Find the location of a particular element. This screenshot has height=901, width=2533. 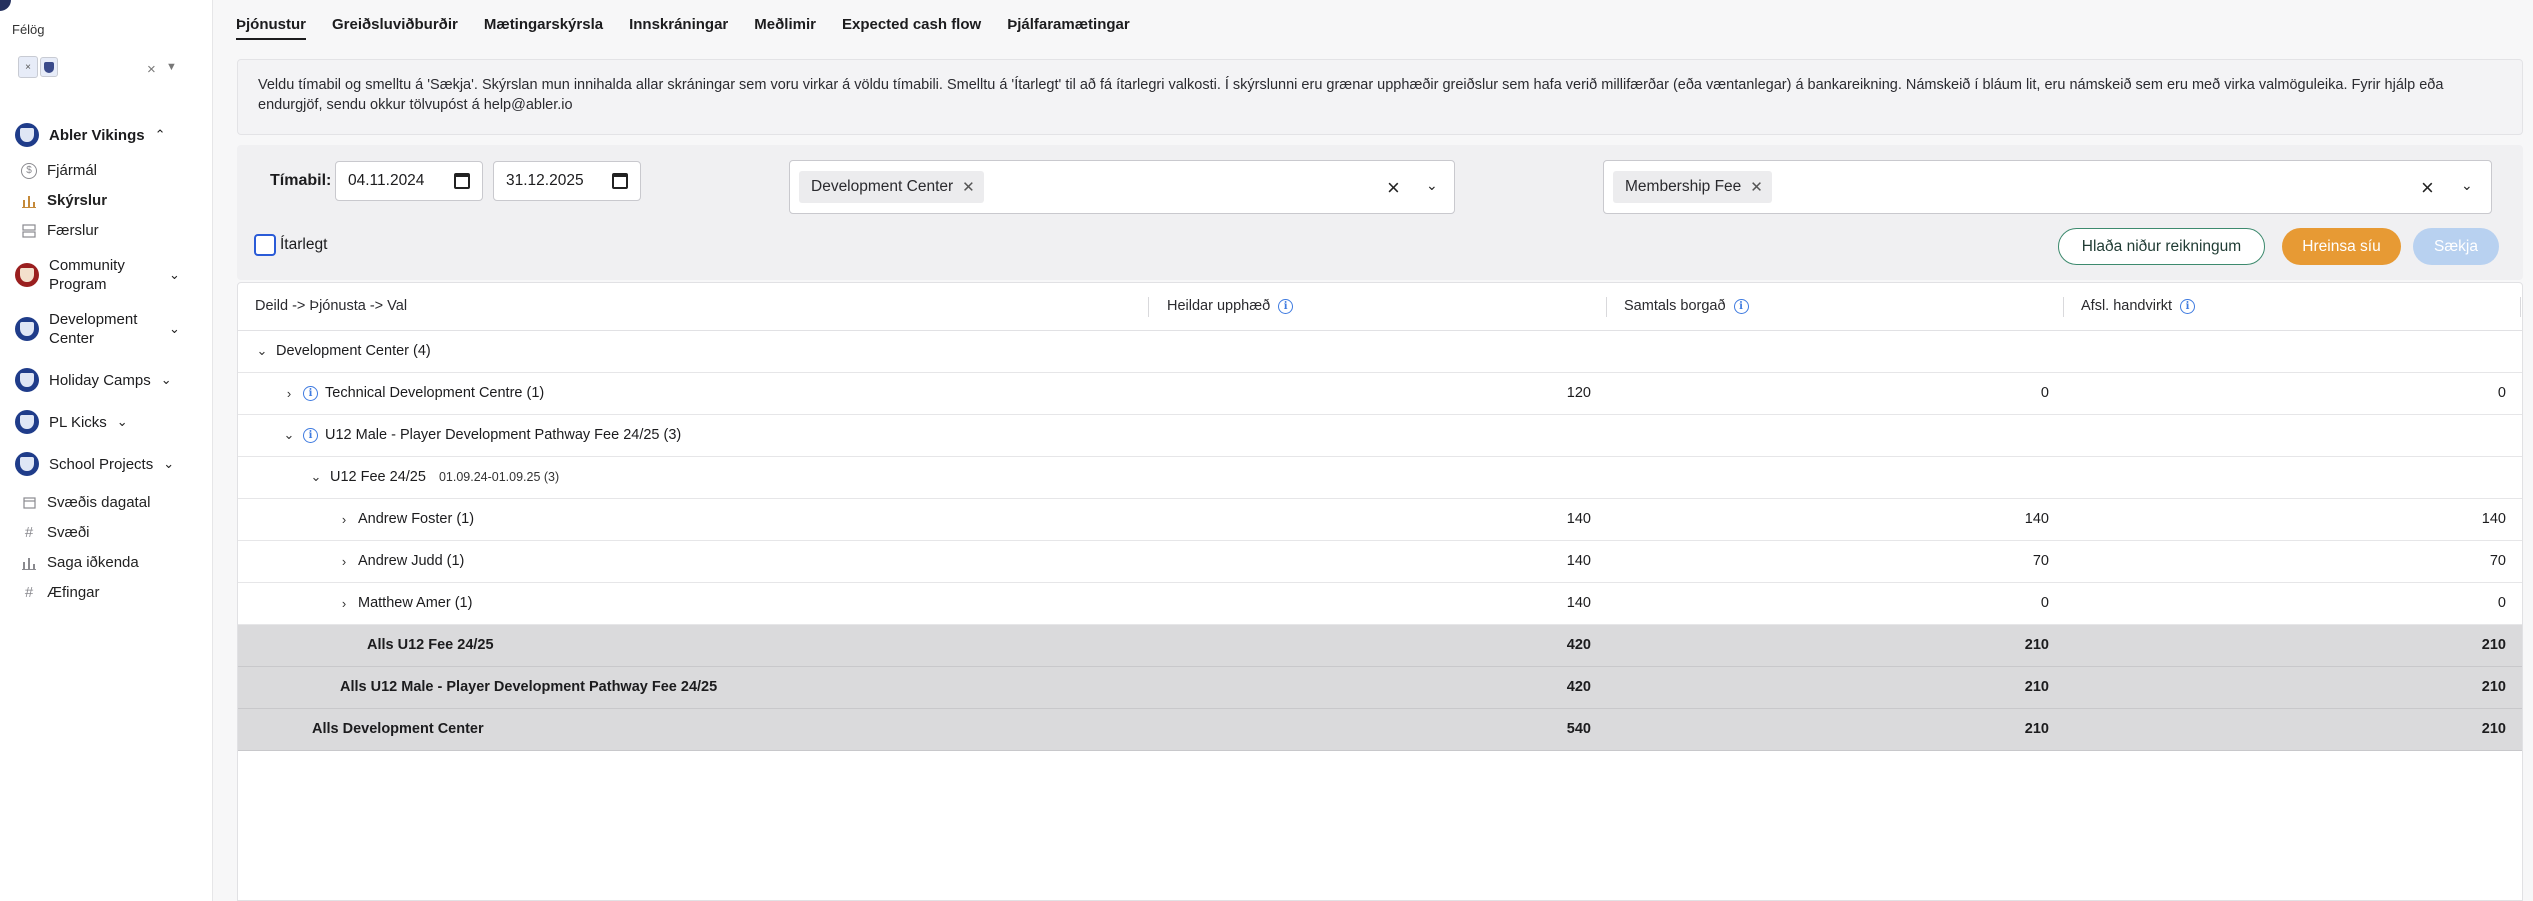

fee-select: Membership Fee ✕ × ⌄ is located at coordinates (2047, 187).